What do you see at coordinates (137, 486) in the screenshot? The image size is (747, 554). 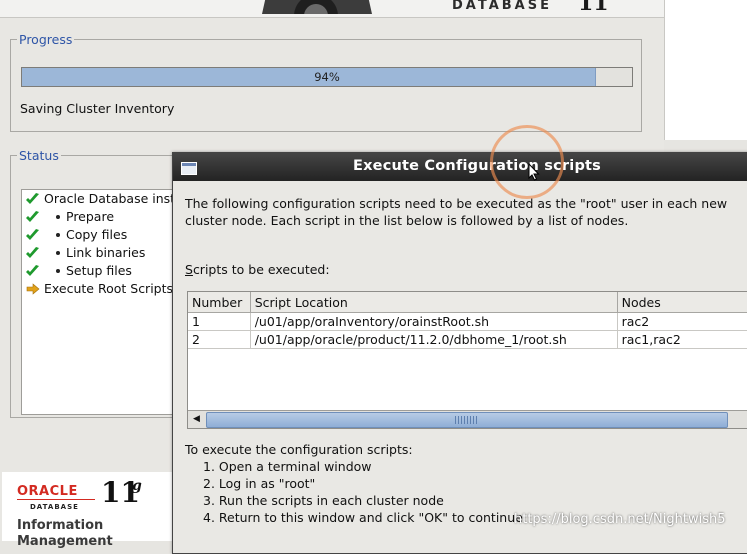 I see `logo-version-suffix: g` at bounding box center [137, 486].